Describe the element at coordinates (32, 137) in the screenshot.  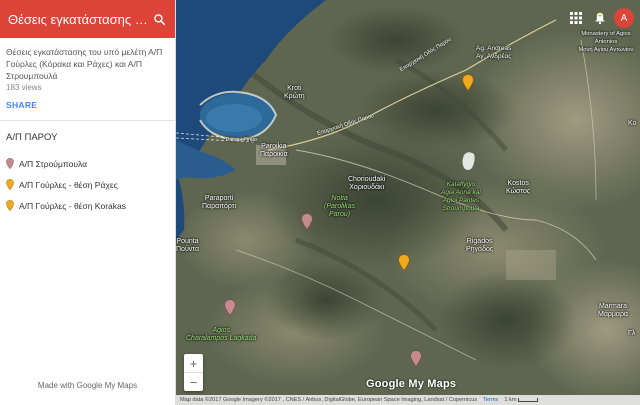
I see `layer-title: Α/Π ΠΑΡΟΥ` at that location.